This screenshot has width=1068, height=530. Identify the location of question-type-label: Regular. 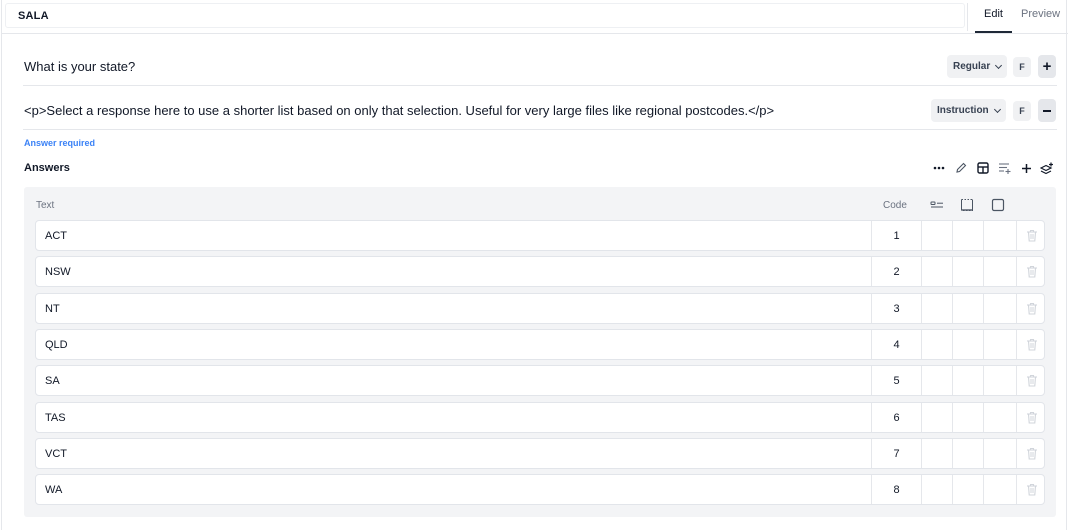
(972, 66).